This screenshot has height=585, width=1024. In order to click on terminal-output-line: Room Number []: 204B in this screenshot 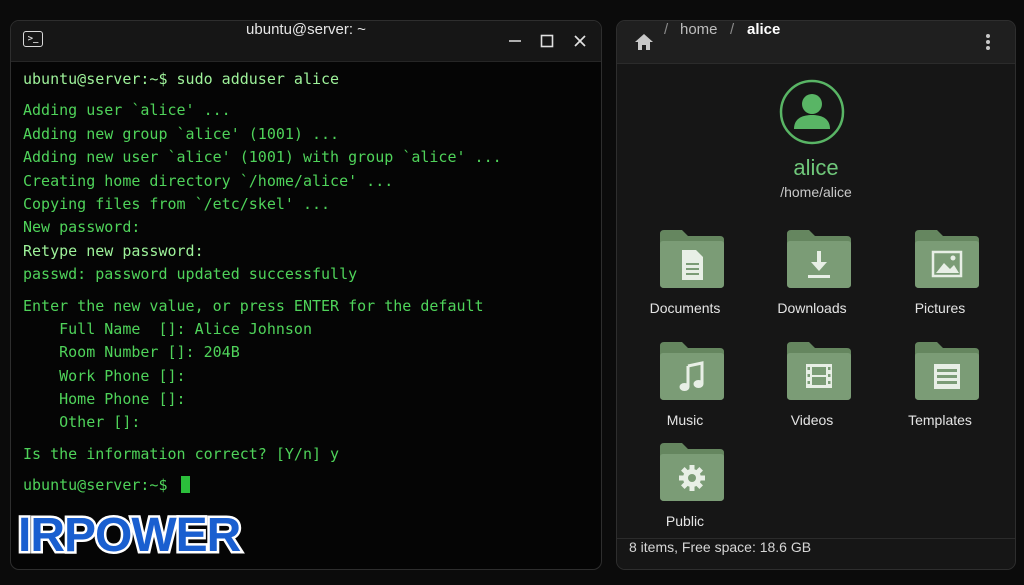, I will do `click(131, 352)`.